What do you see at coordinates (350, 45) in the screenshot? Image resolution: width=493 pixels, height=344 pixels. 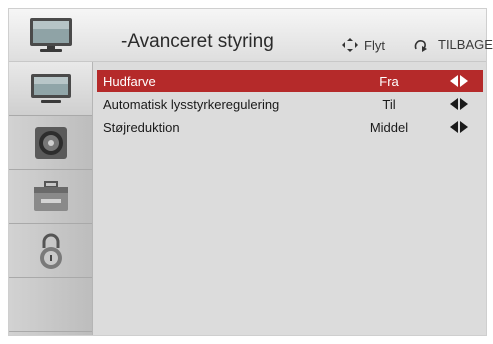 I see `navigate-arrows-icon` at bounding box center [350, 45].